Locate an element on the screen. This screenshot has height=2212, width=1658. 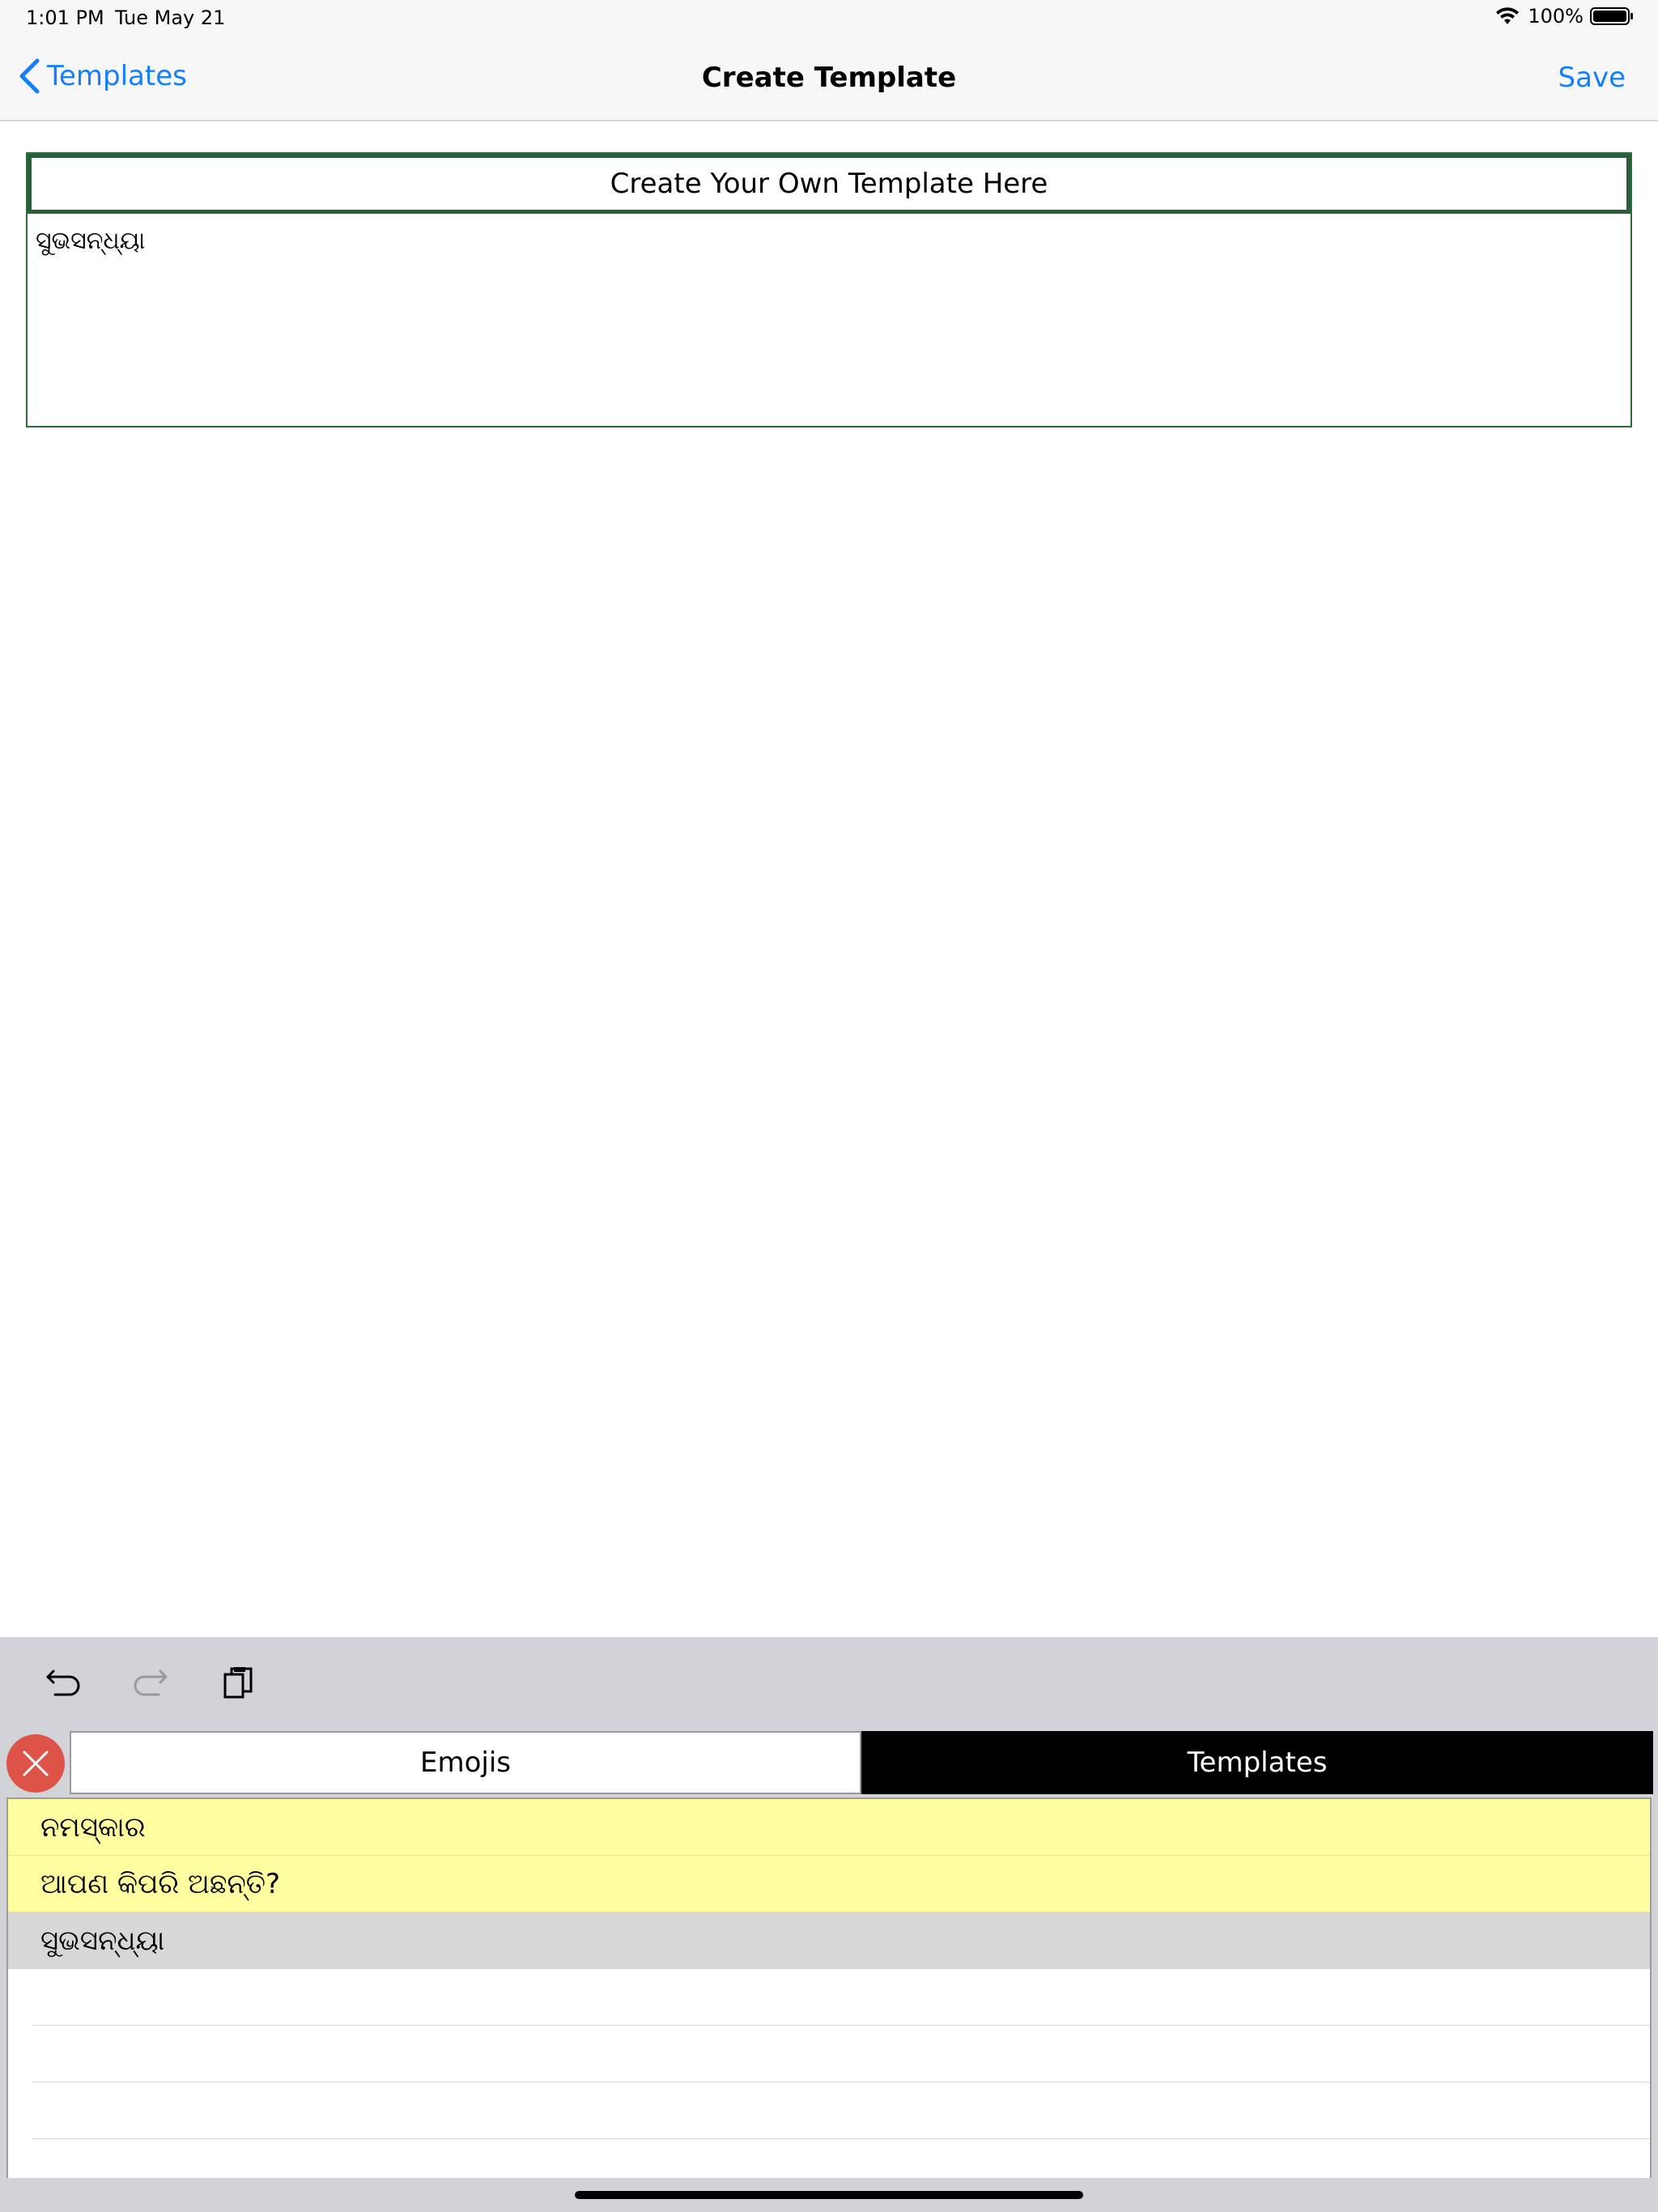
paste-icon is located at coordinates (239, 1683).